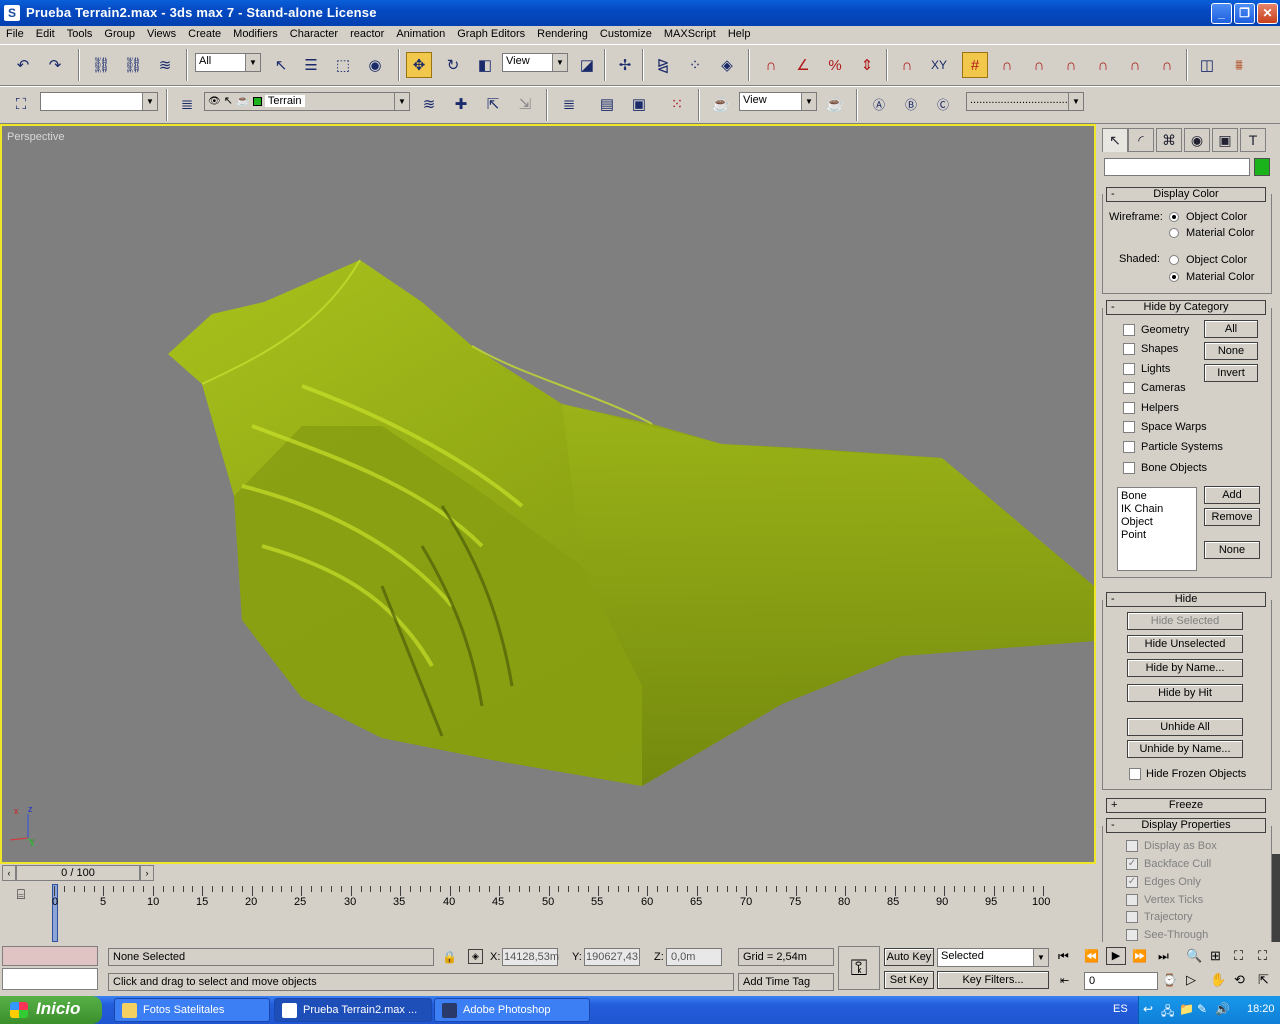  What do you see at coordinates (778, 101) in the screenshot?
I see `render-view-dropdown: View ▼` at bounding box center [778, 101].